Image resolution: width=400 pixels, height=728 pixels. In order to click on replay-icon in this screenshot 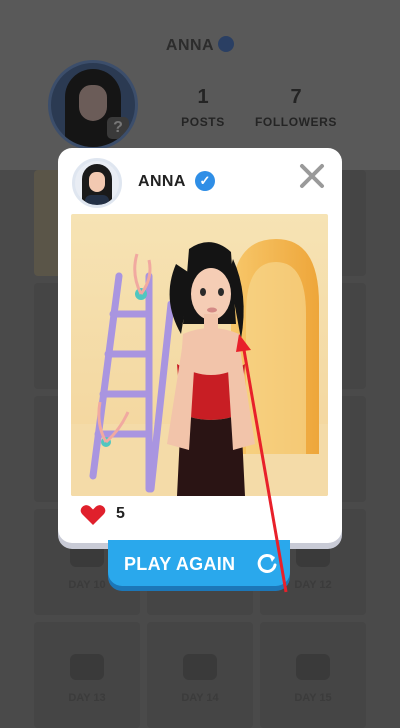, I will do `click(267, 563)`.